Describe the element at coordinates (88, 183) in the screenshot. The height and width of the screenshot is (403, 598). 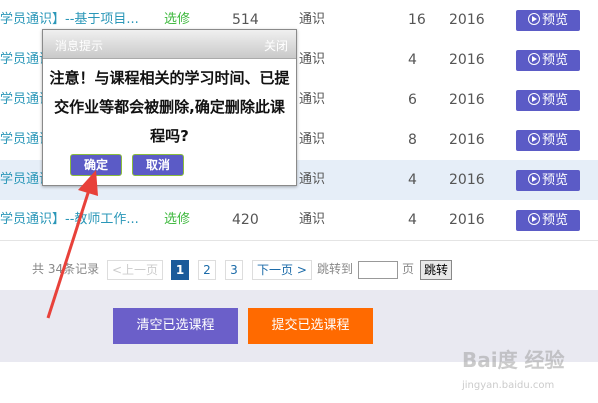
I see `arrow-head` at that location.